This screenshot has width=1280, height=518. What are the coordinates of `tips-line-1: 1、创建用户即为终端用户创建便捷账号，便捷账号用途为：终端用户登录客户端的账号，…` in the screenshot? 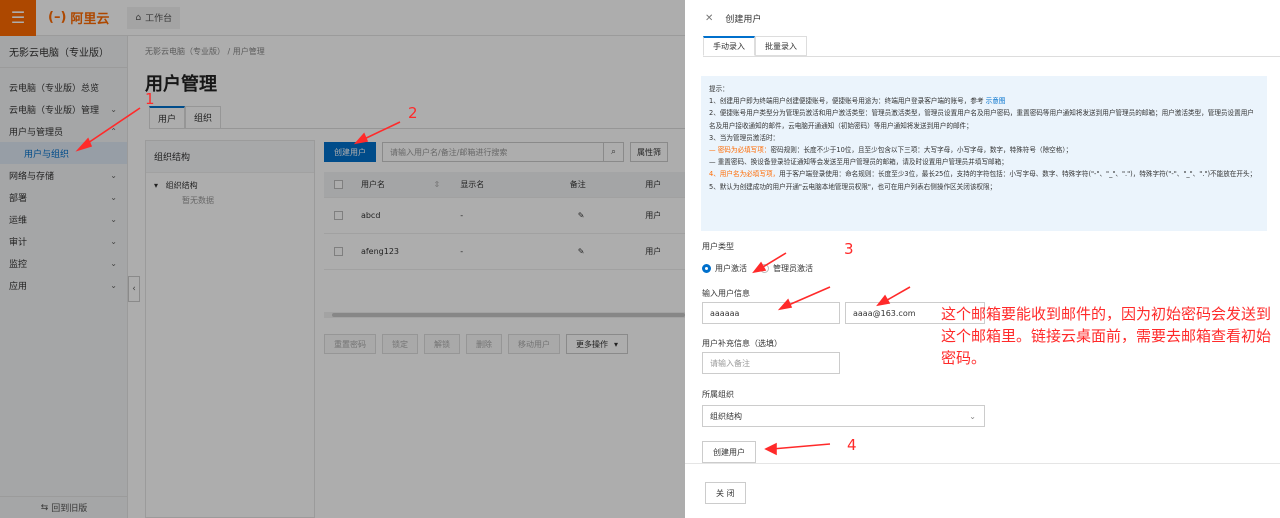 It's located at (984, 101).